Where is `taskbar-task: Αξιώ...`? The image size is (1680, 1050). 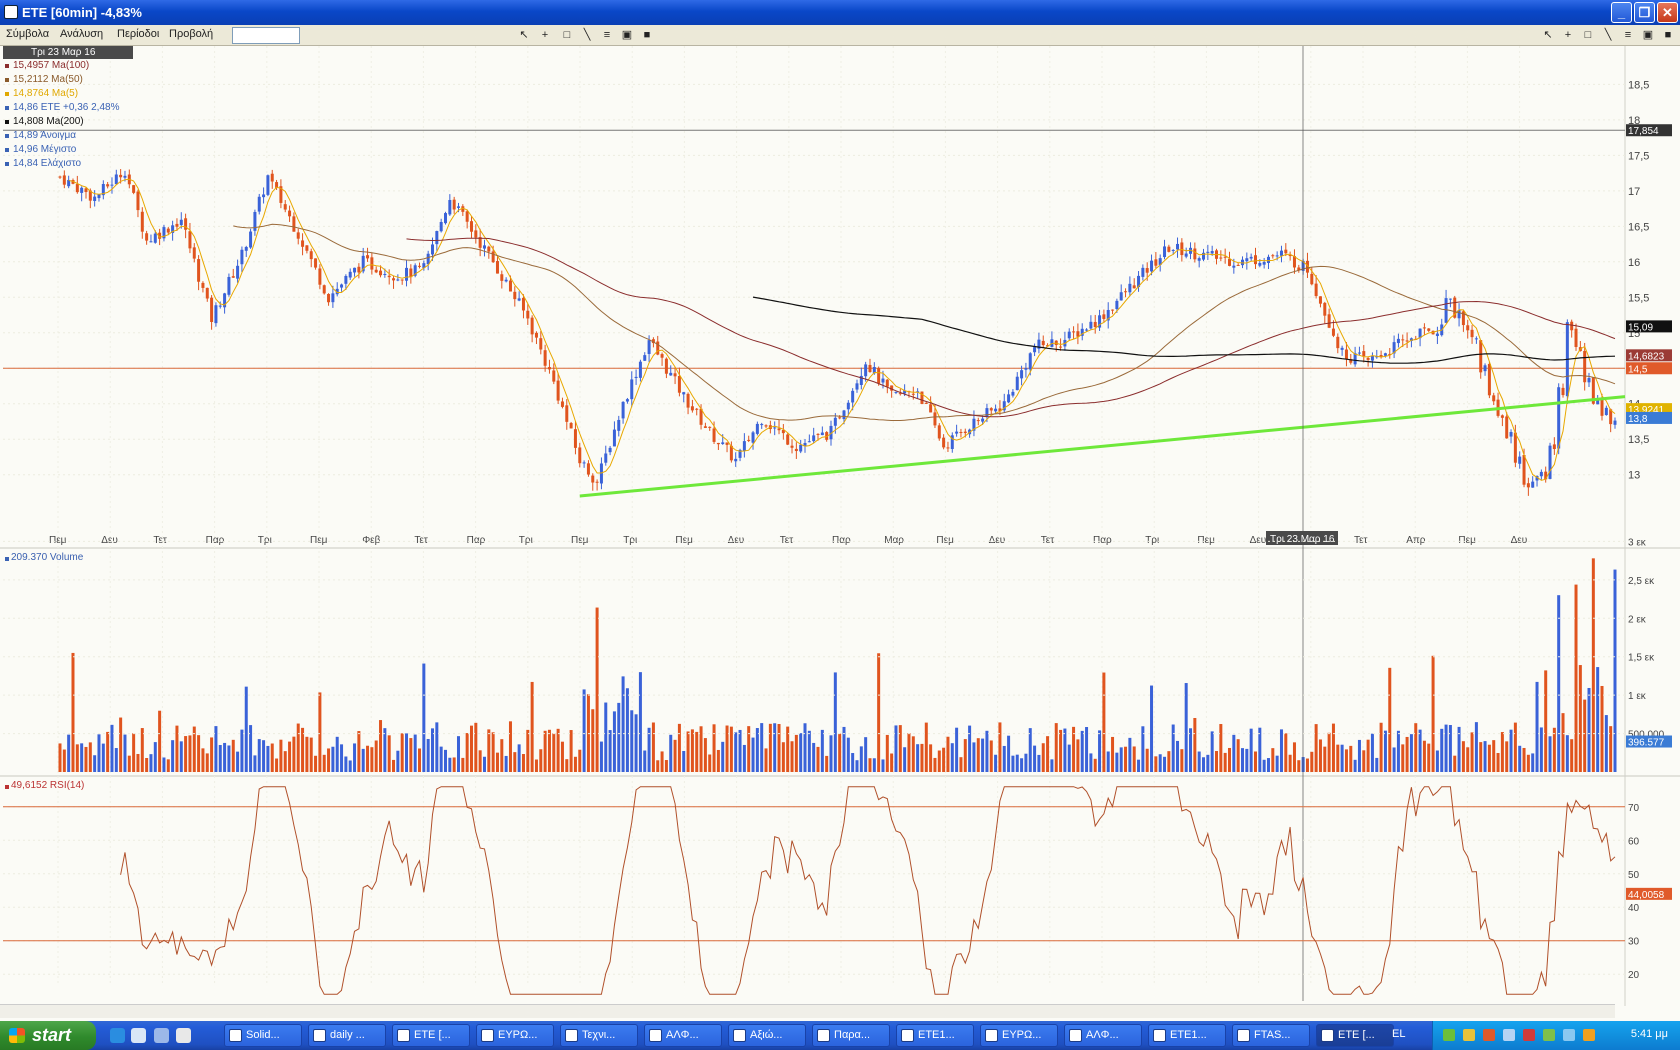 taskbar-task: Αξιώ... is located at coordinates (767, 1035).